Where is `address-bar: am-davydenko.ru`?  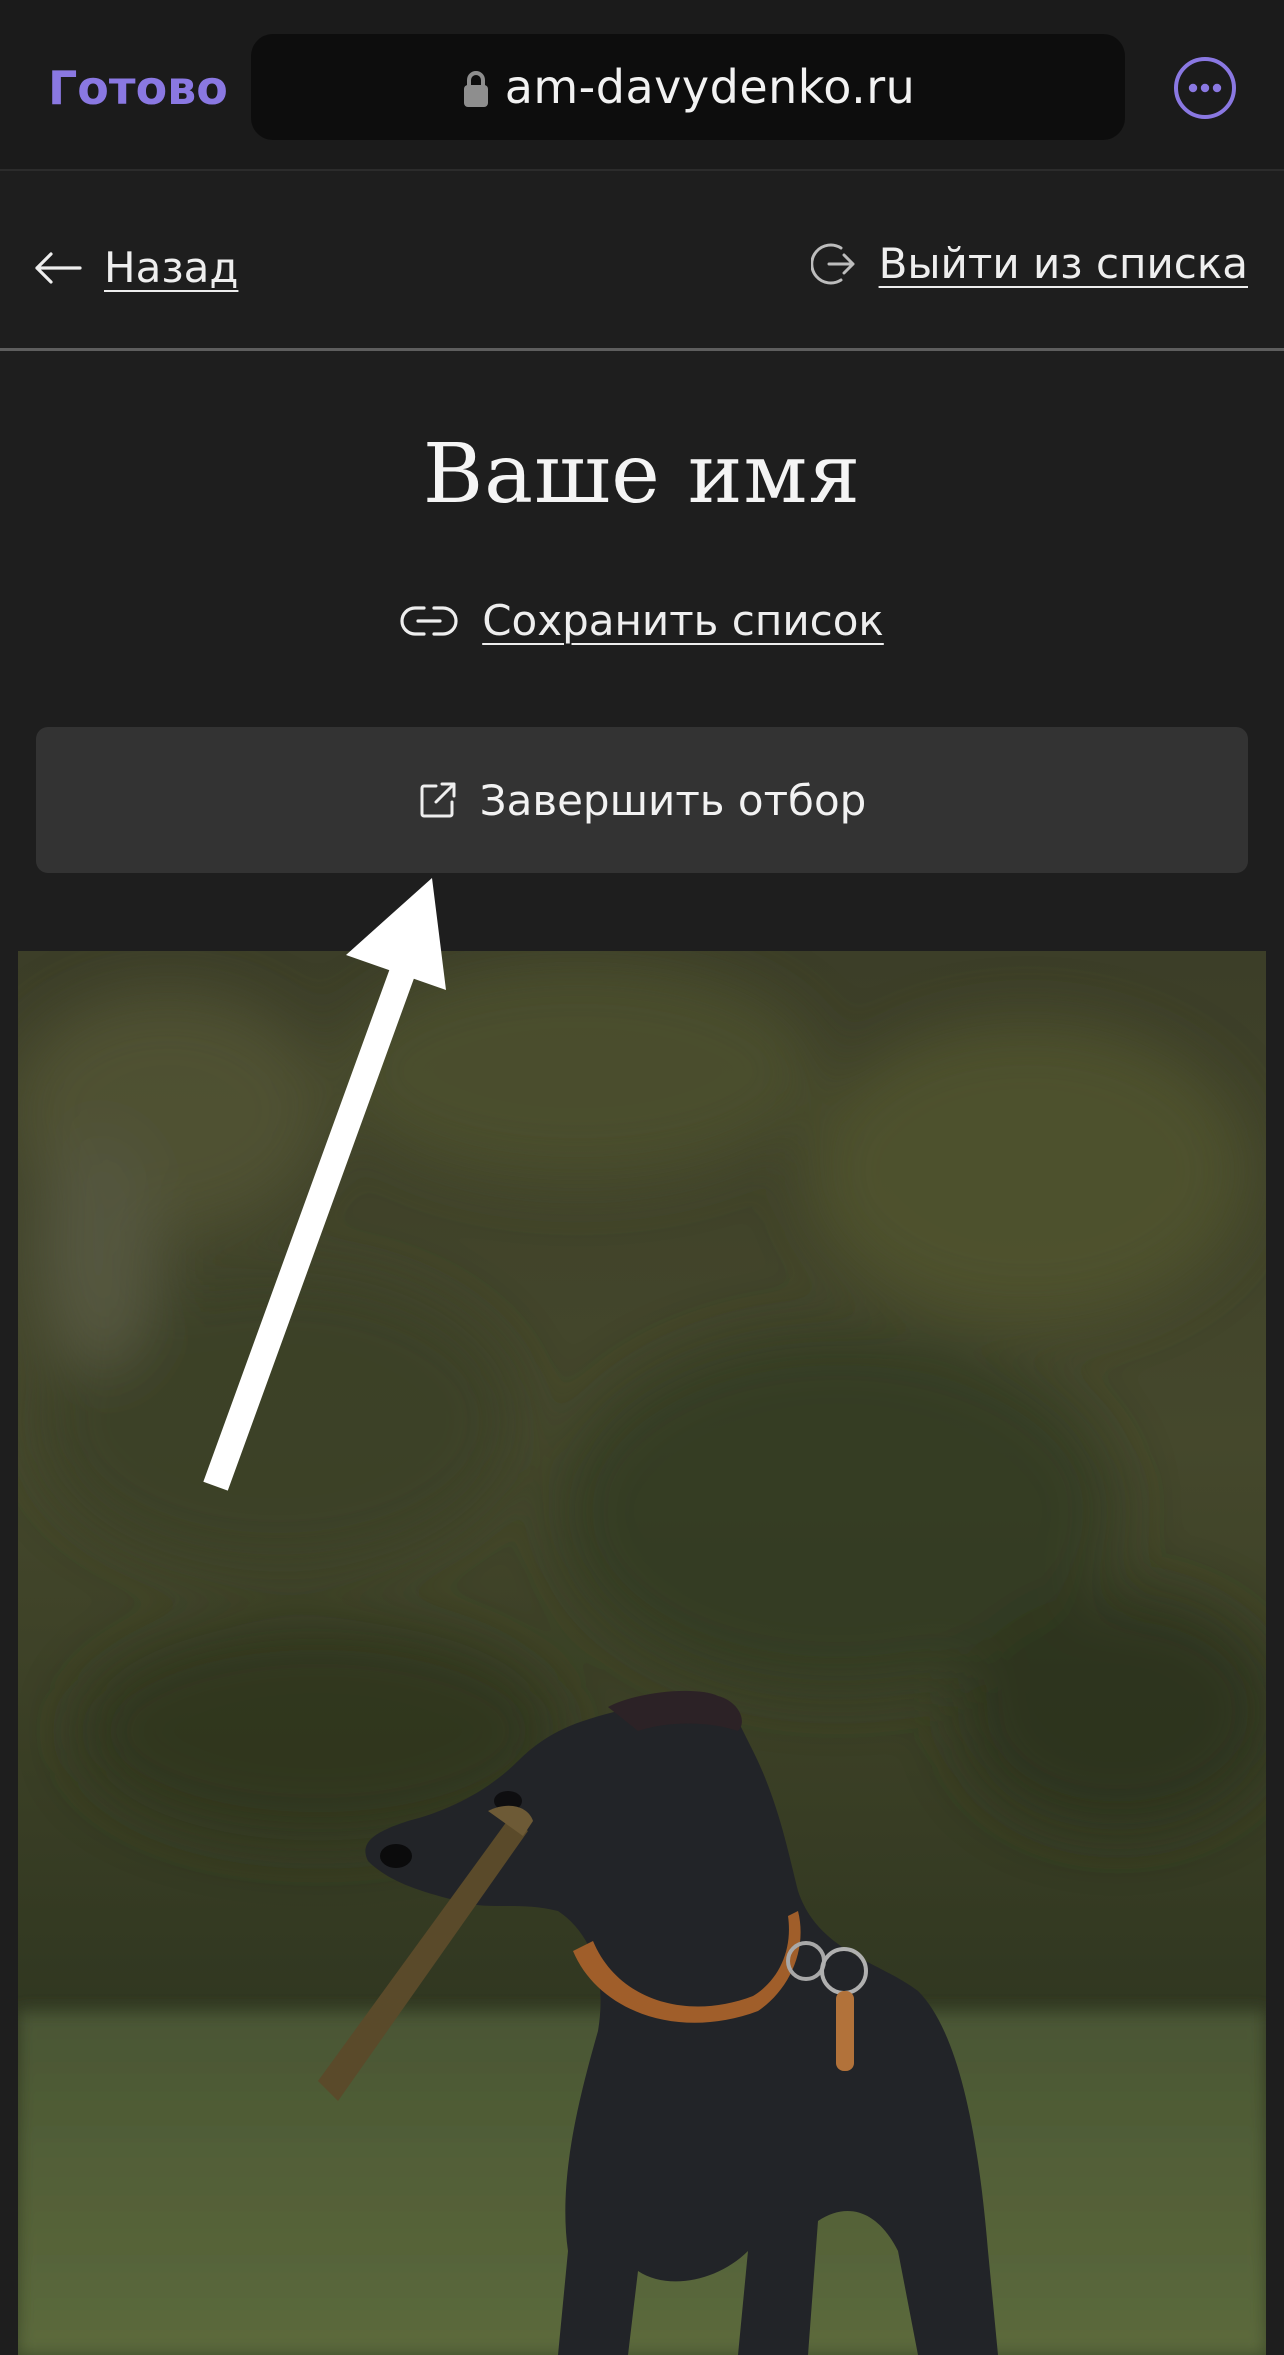 address-bar: am-davydenko.ru is located at coordinates (688, 87).